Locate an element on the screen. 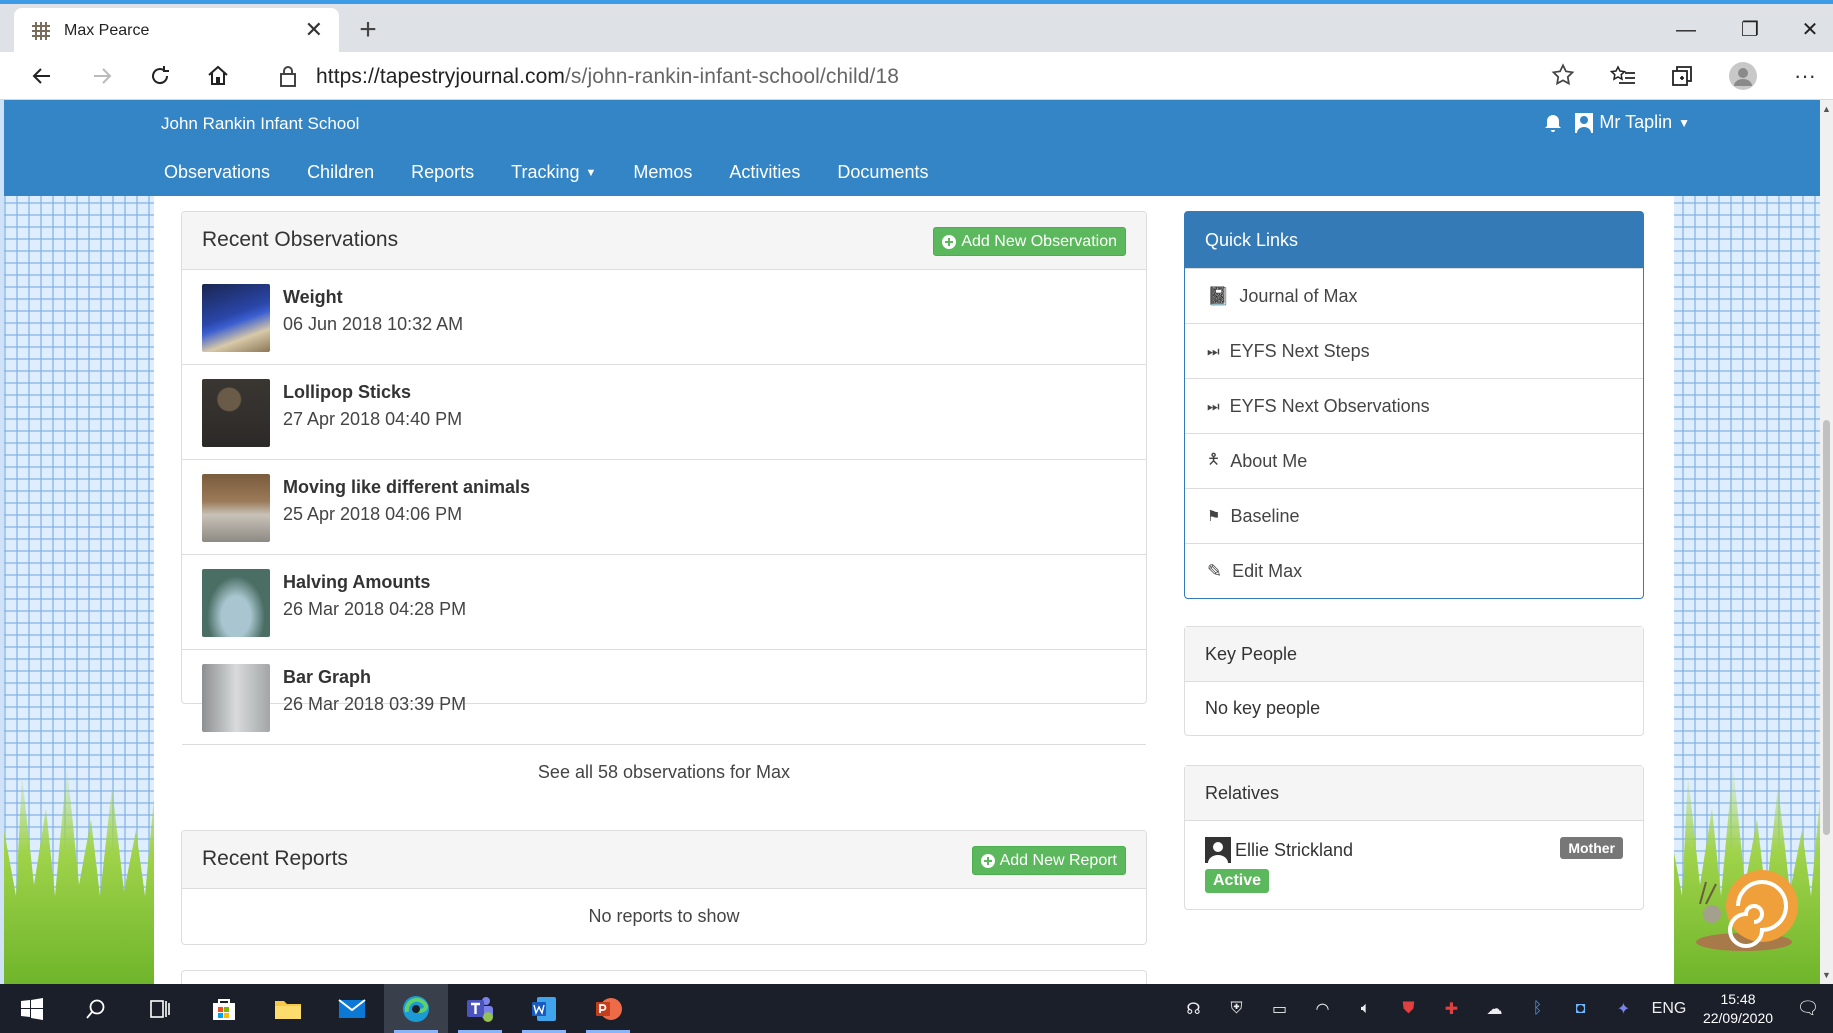 The image size is (1833, 1033). close-window-button: ✕ is located at coordinates (1810, 30).